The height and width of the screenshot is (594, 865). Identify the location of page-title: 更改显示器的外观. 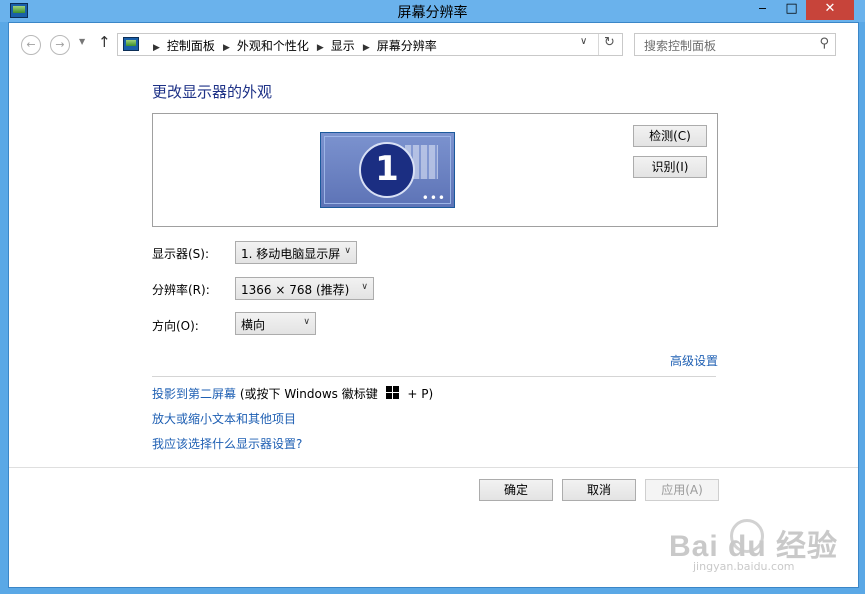
(212, 92).